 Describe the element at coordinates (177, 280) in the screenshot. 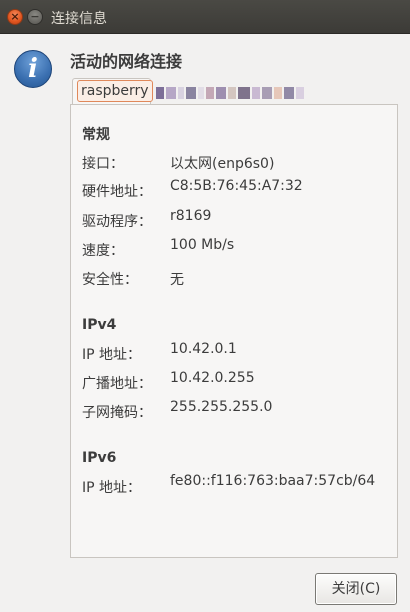

I see `value-security: 无` at that location.